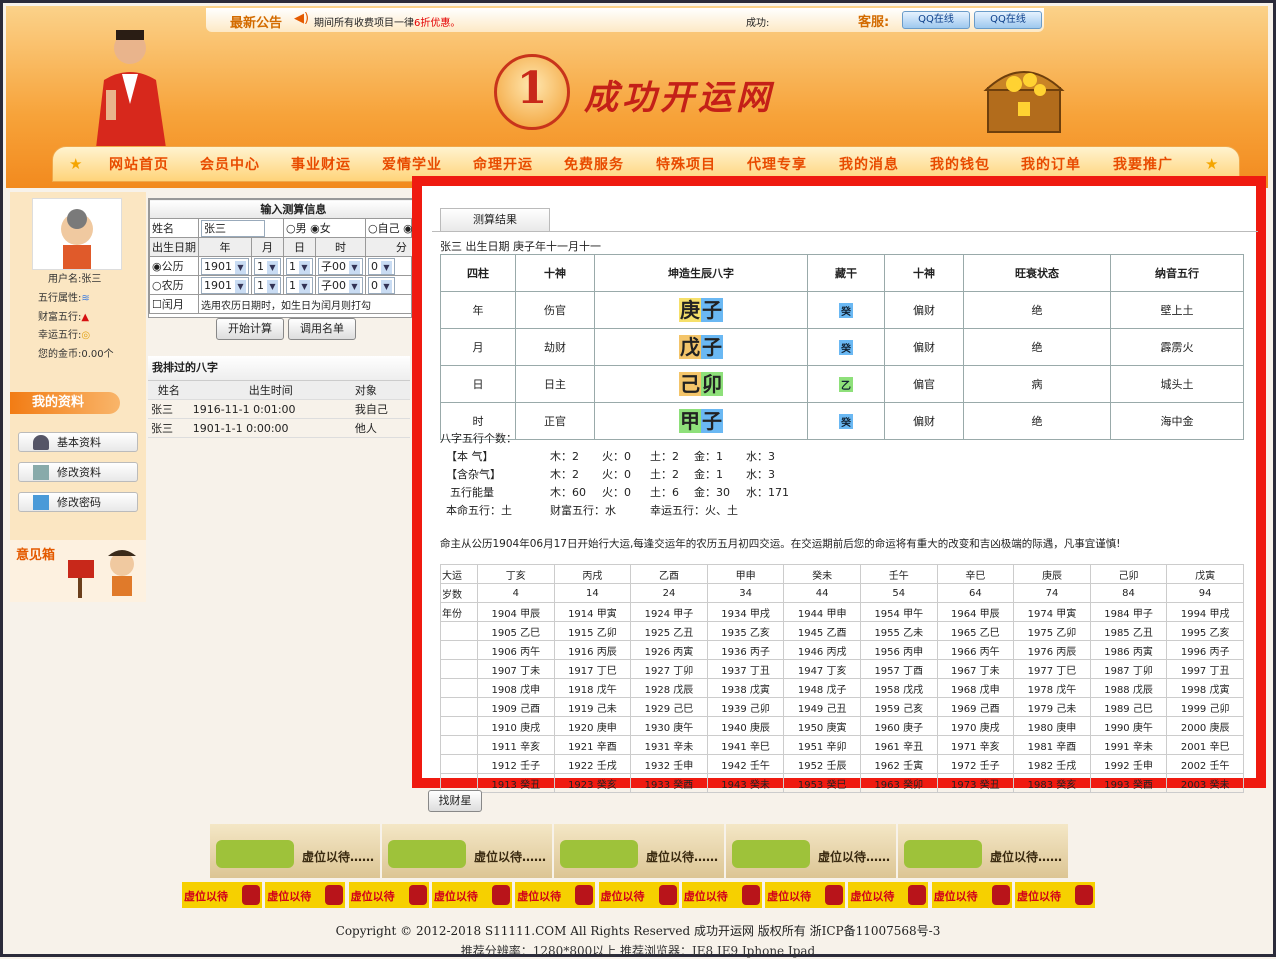  Describe the element at coordinates (822, 745) in the screenshot. I see `year-cell: 1951 辛卯` at that location.